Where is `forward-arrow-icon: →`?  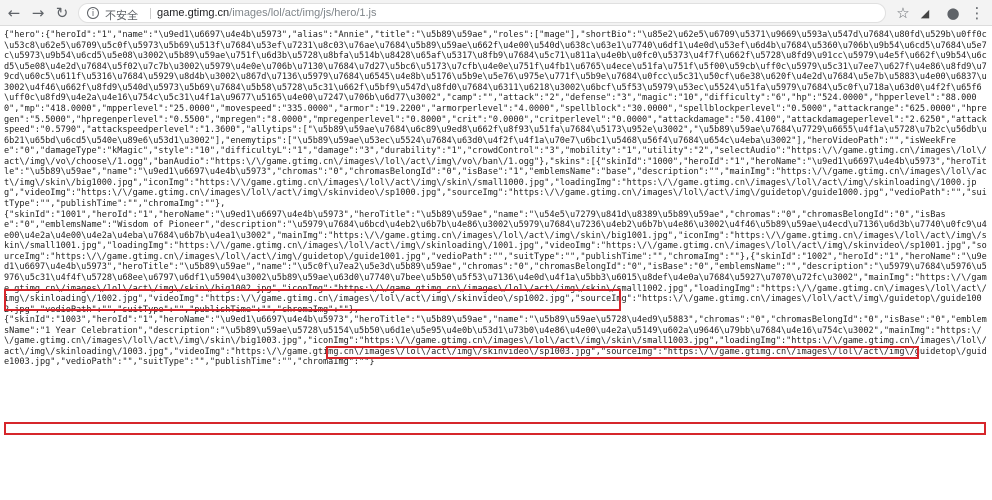
forward-arrow-icon: → is located at coordinates (38, 13).